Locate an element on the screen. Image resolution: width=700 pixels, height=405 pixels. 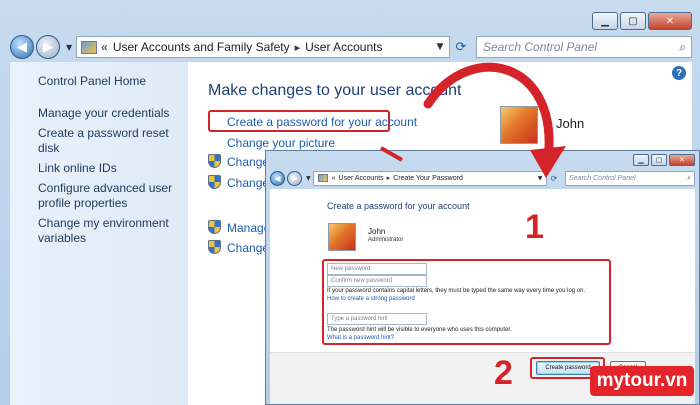
change-link-3: Change is located at coordinates (248, 248).